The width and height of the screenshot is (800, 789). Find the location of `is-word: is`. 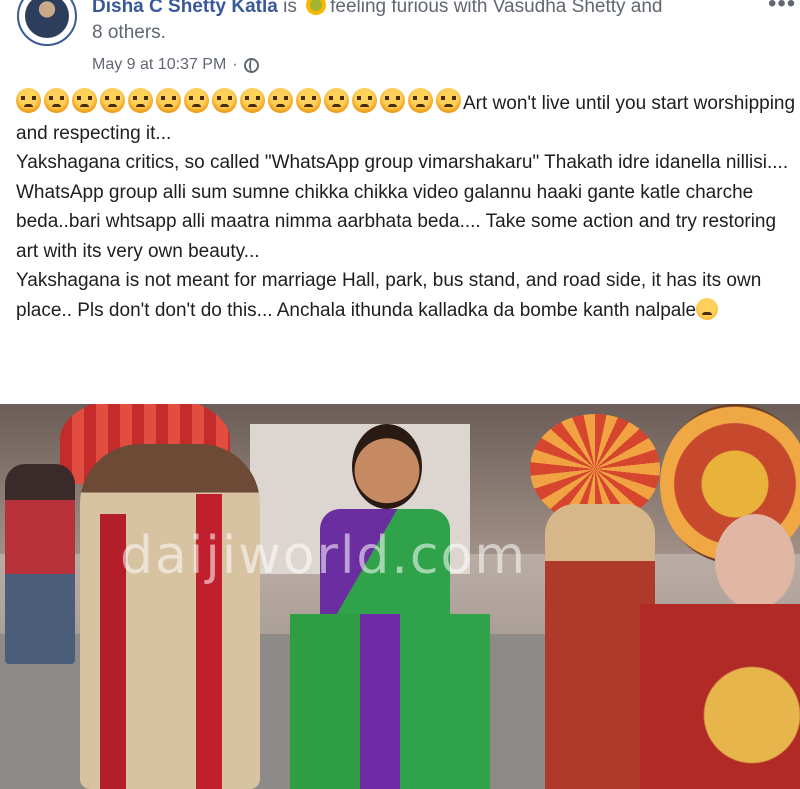

is-word: is is located at coordinates (290, 8).